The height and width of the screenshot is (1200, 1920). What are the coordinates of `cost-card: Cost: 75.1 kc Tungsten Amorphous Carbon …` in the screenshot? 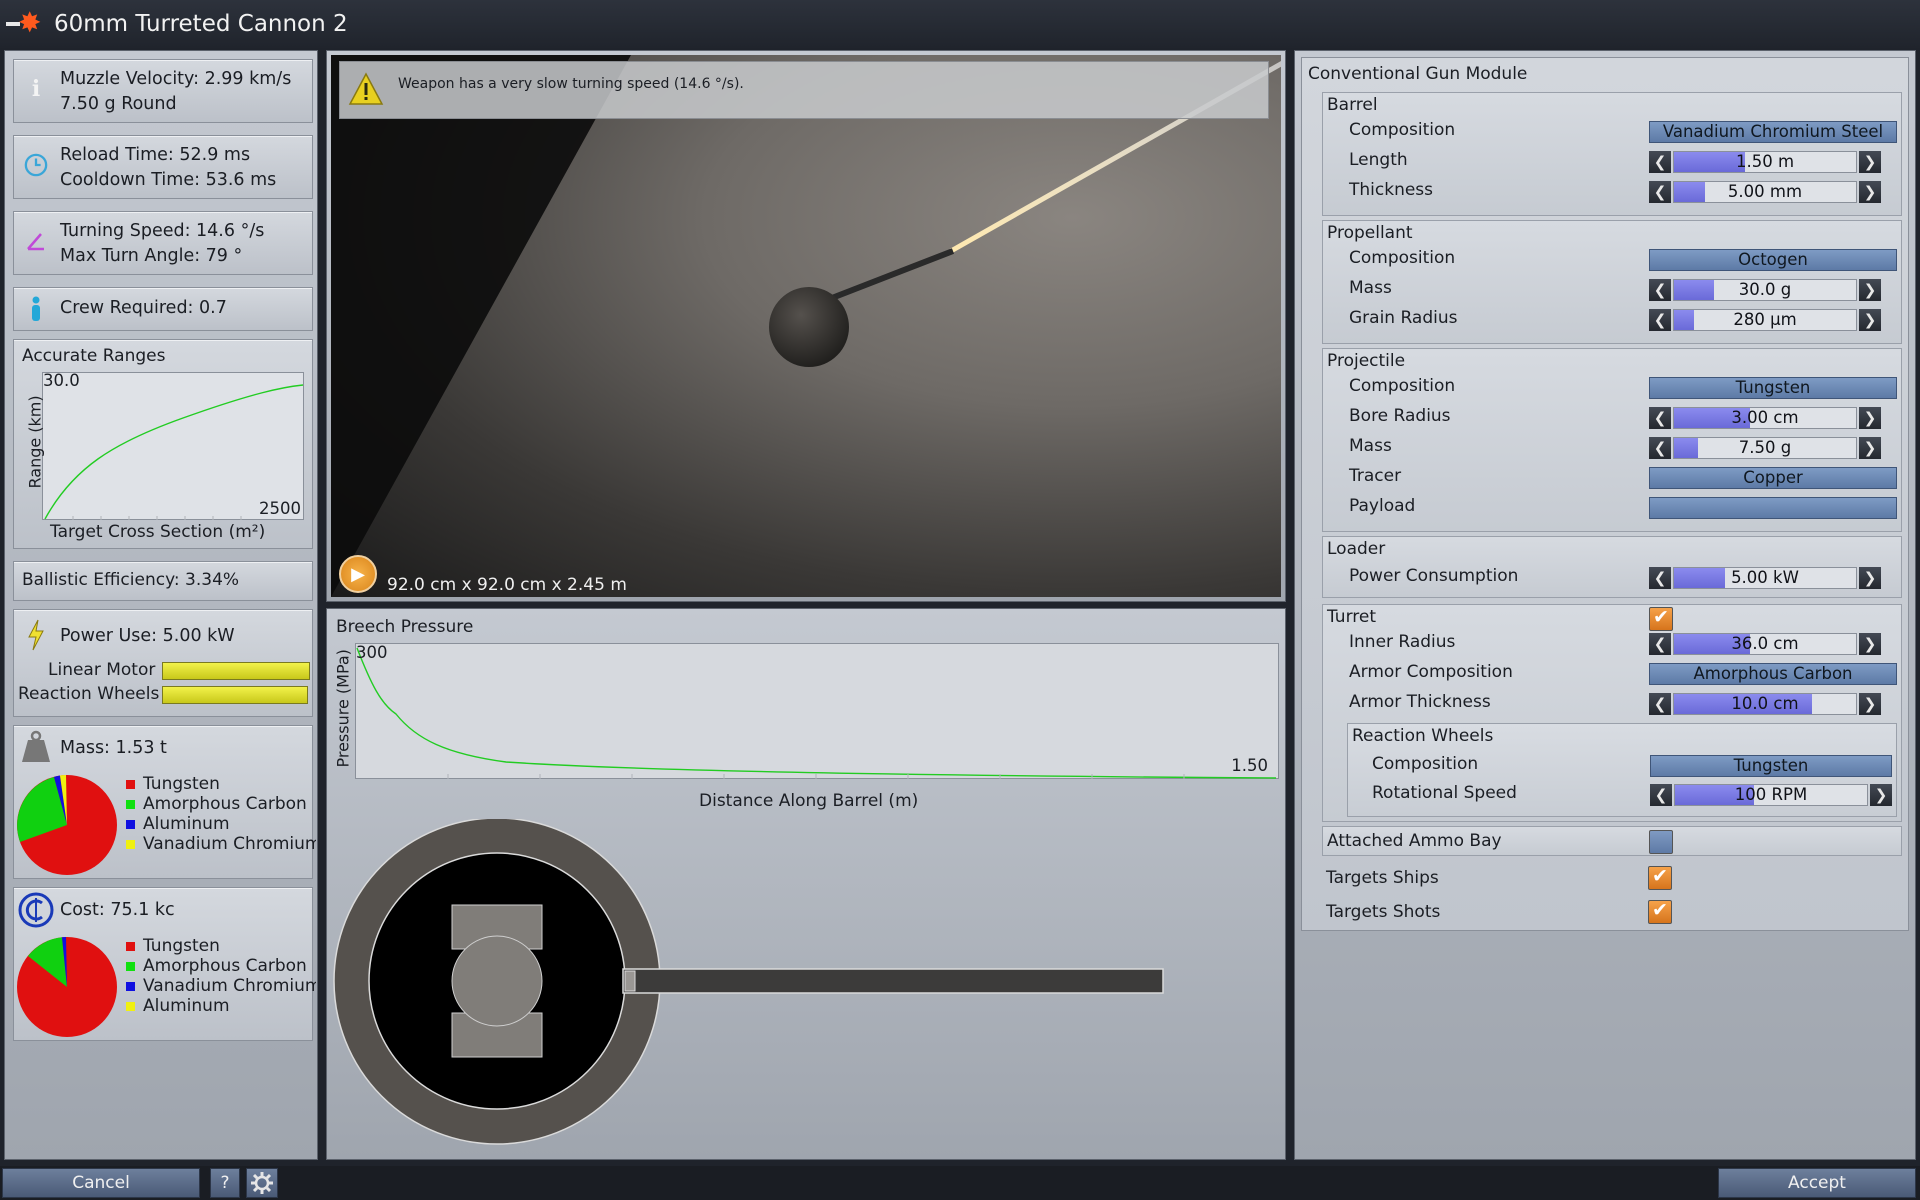 It's located at (164, 964).